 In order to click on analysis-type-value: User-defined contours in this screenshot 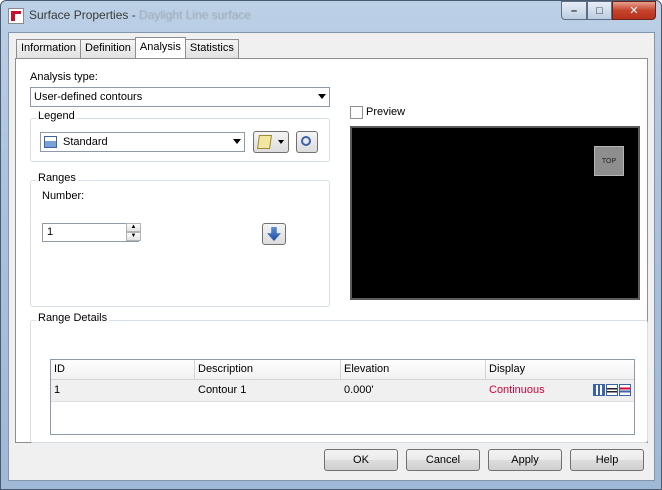, I will do `click(88, 97)`.